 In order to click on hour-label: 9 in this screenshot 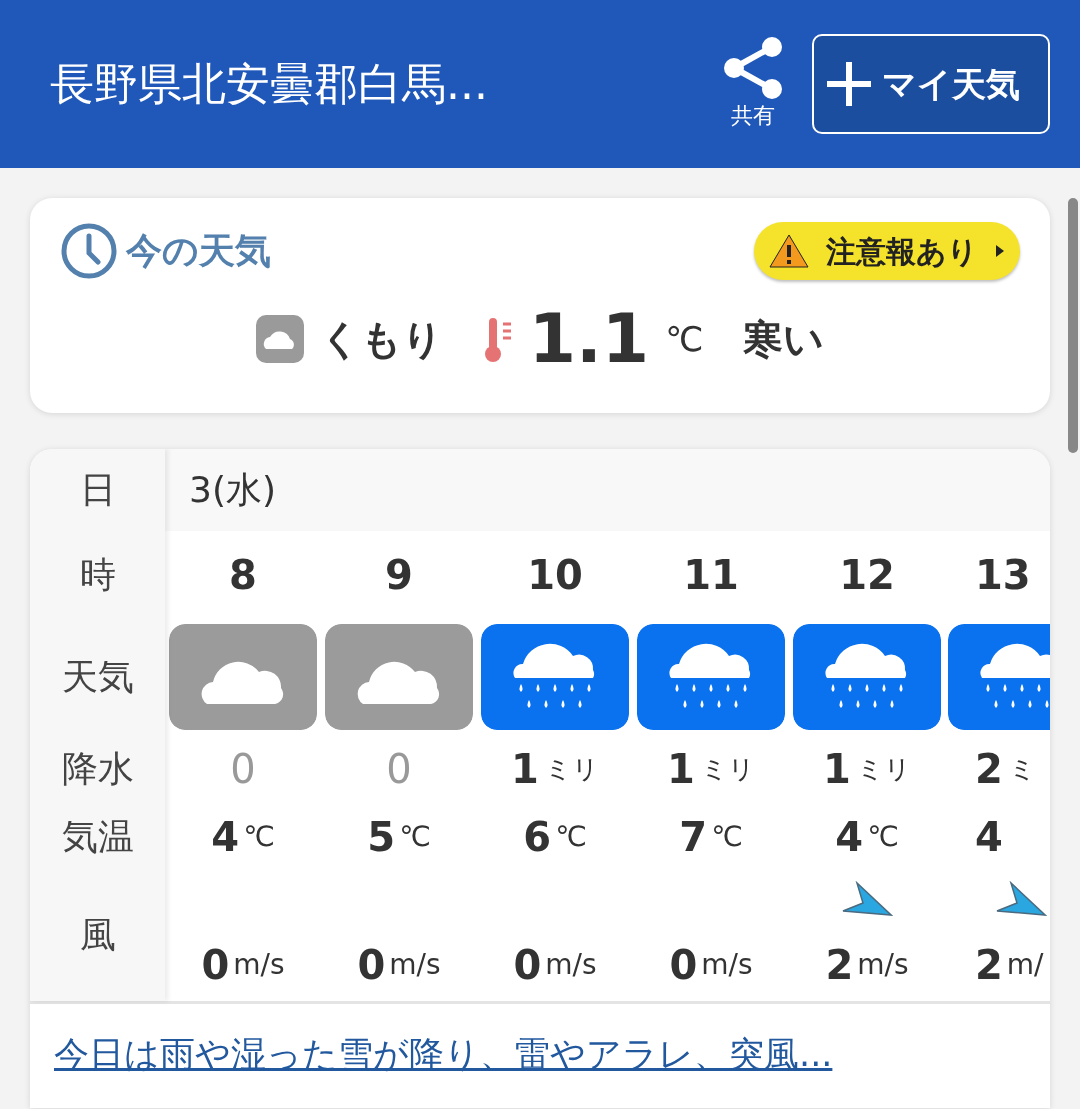, I will do `click(399, 575)`.